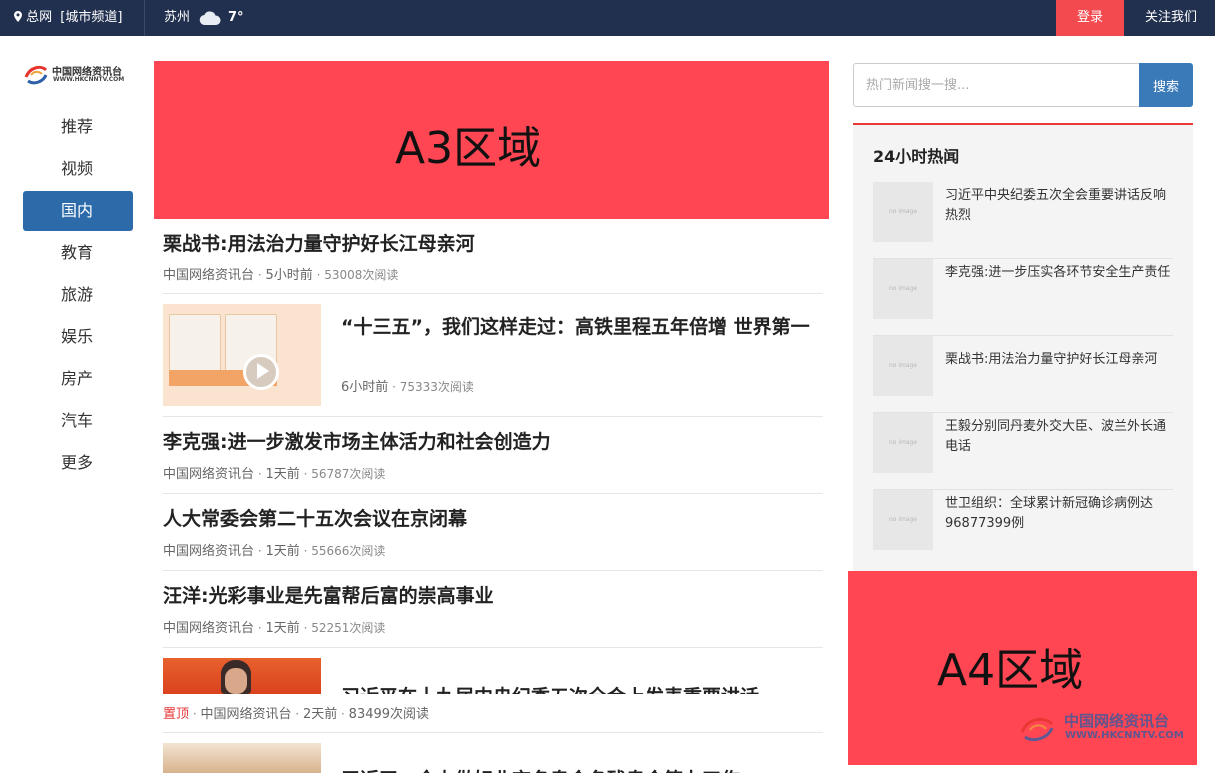 This screenshot has height=773, width=1215. I want to click on logo-swirl-icon, so click(36, 75).